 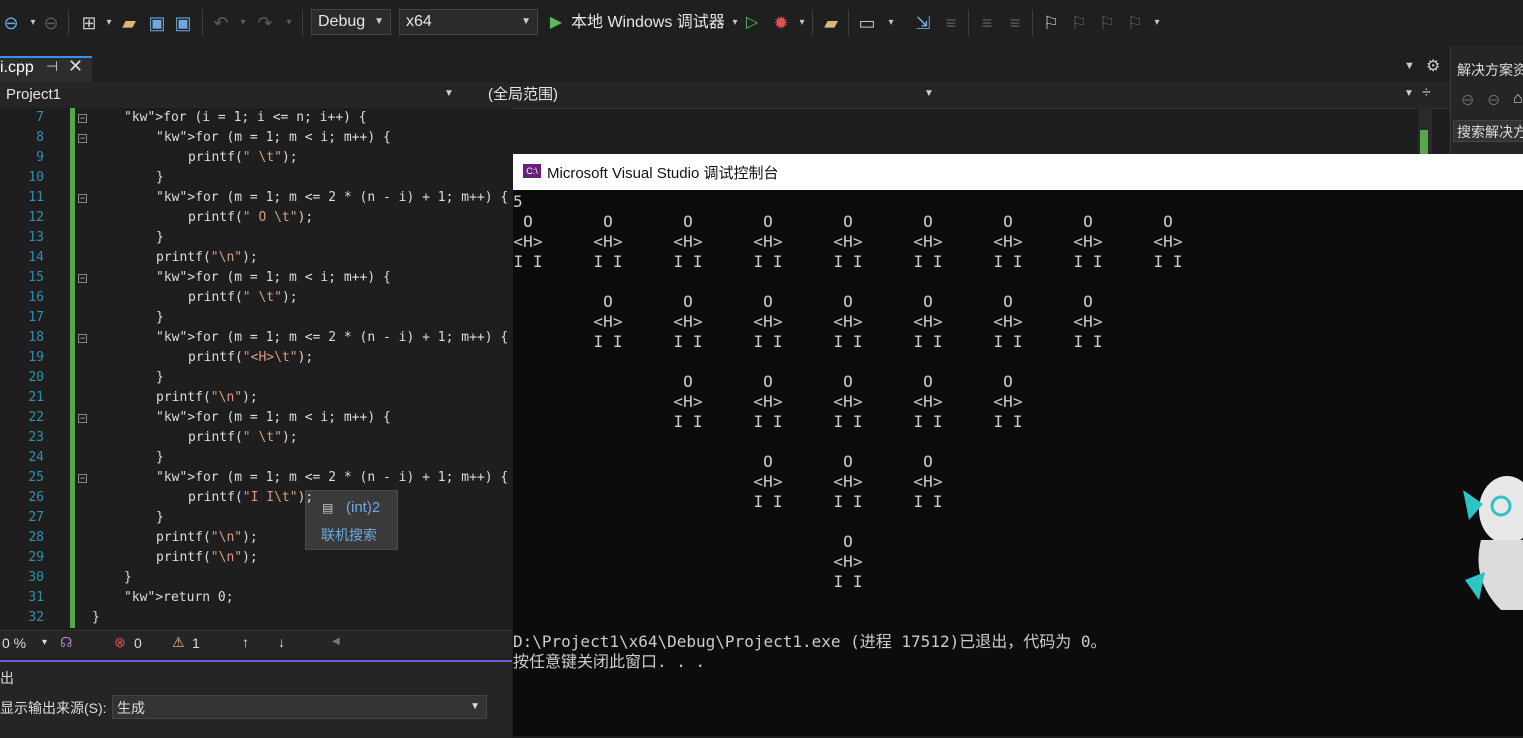 I want to click on scroll-left-icon: ◀, so click(x=336, y=641).